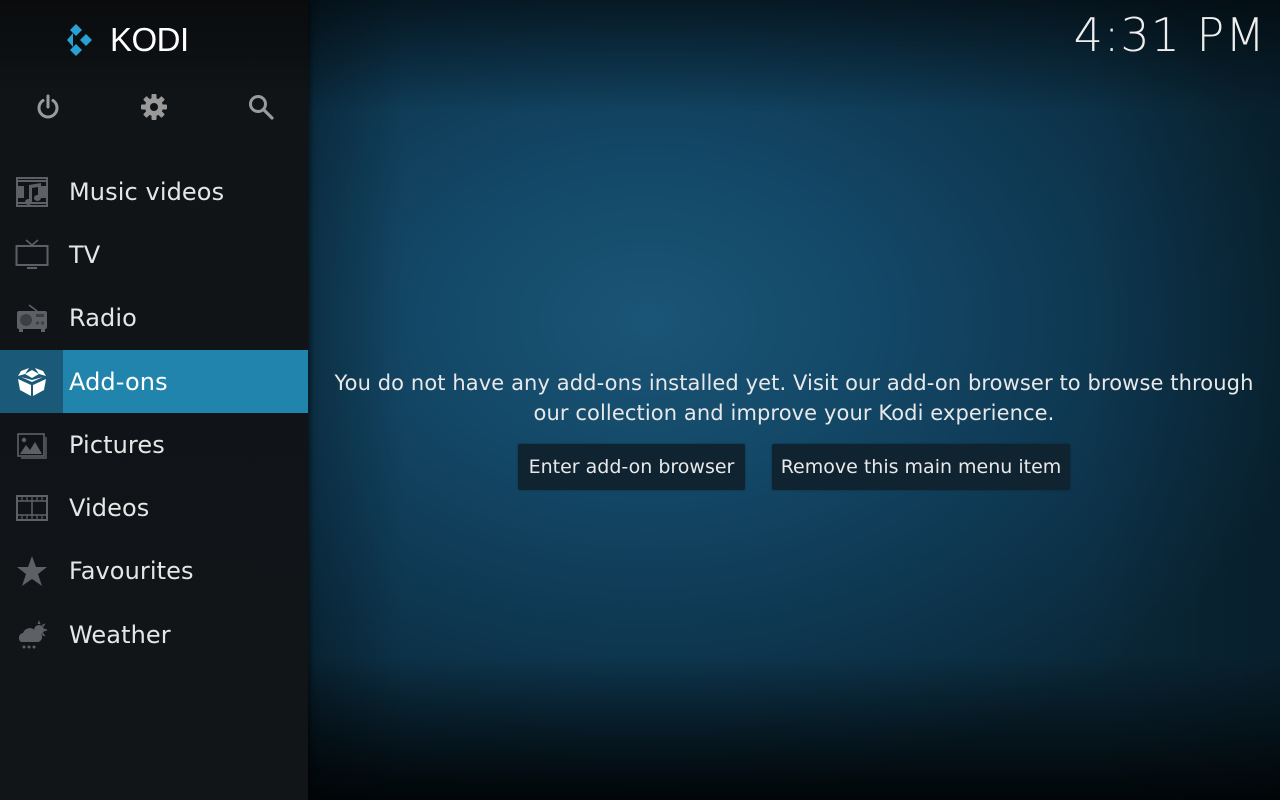 The width and height of the screenshot is (1280, 800). What do you see at coordinates (1169, 35) in the screenshot?
I see `clock: 4:31 PM` at bounding box center [1169, 35].